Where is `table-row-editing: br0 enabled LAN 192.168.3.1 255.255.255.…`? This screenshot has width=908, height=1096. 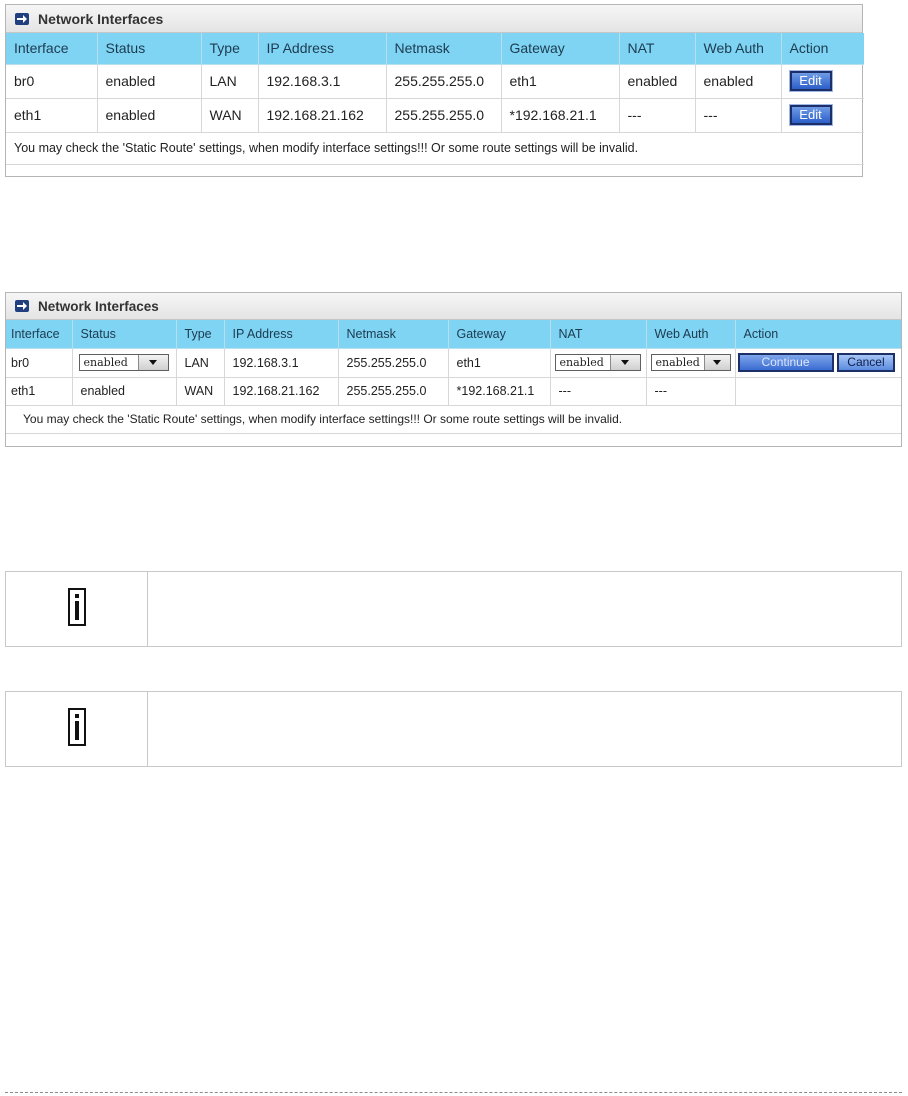
table-row-editing: br0 enabled LAN 192.168.3.1 255.255.255.… is located at coordinates (453, 362).